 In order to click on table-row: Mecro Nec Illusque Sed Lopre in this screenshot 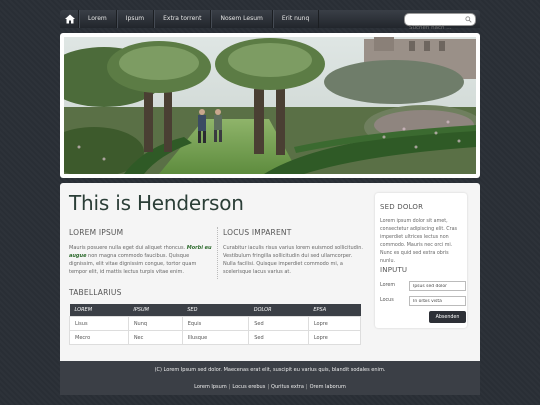, I will do `click(215, 337)`.